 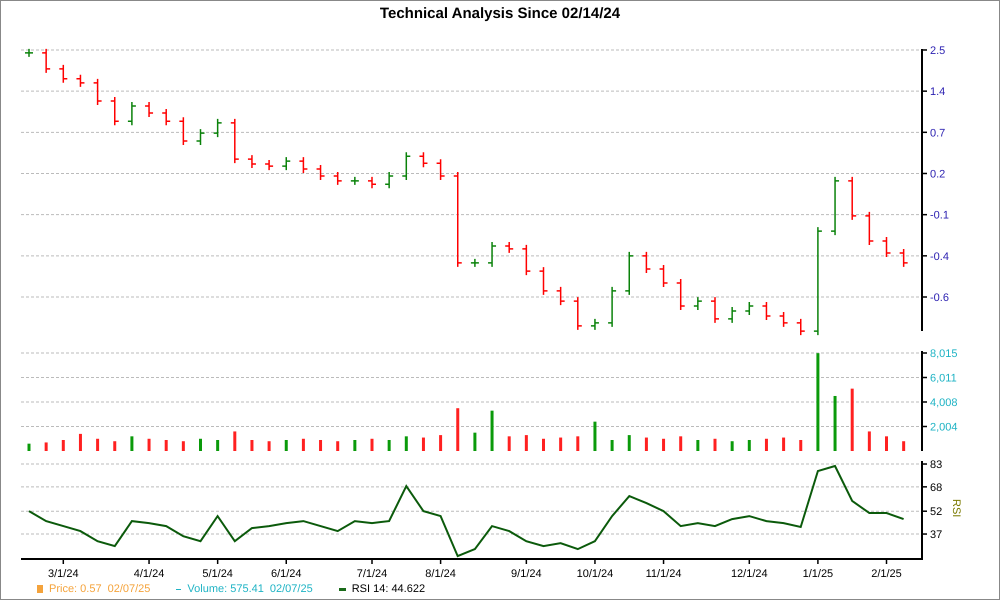 I want to click on axis-label: 37, so click(x=936, y=535).